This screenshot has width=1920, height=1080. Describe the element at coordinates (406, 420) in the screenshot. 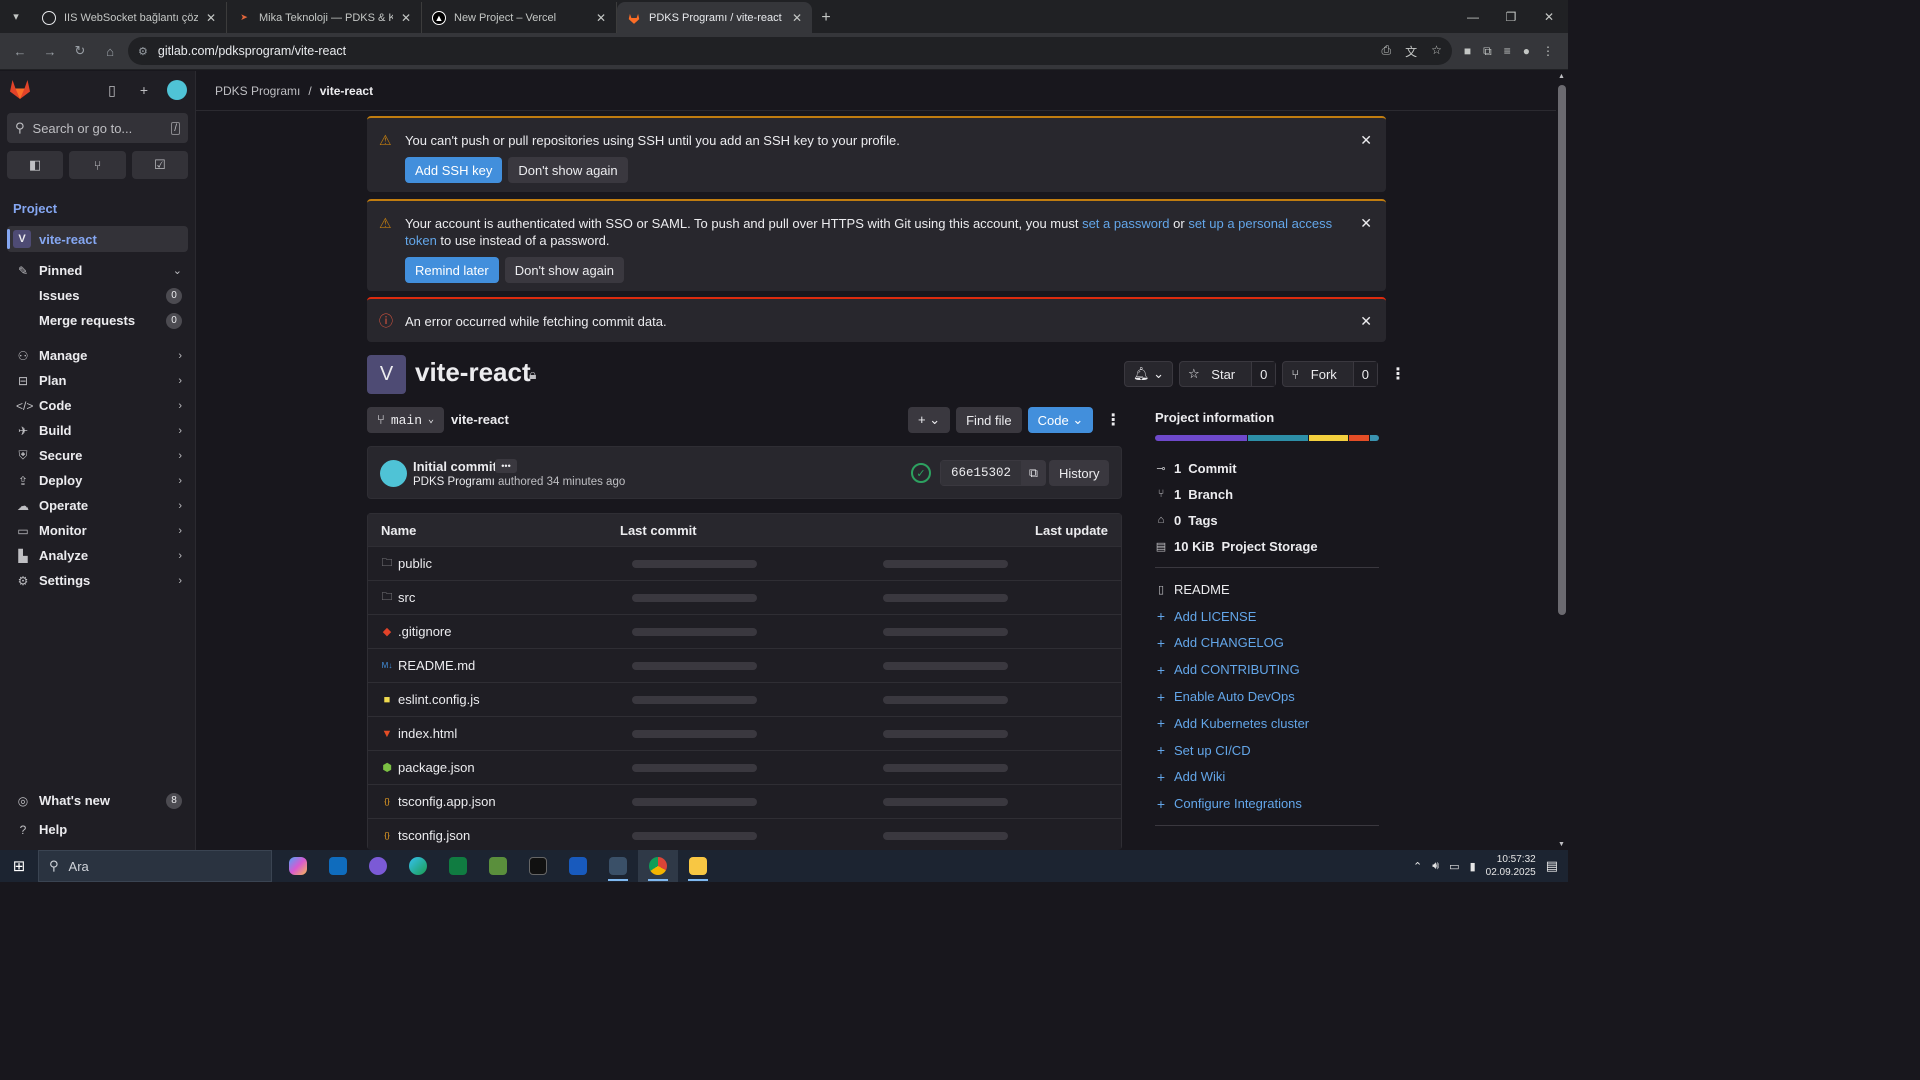

I see `branch-selector: ⑂ main ⌄` at that location.